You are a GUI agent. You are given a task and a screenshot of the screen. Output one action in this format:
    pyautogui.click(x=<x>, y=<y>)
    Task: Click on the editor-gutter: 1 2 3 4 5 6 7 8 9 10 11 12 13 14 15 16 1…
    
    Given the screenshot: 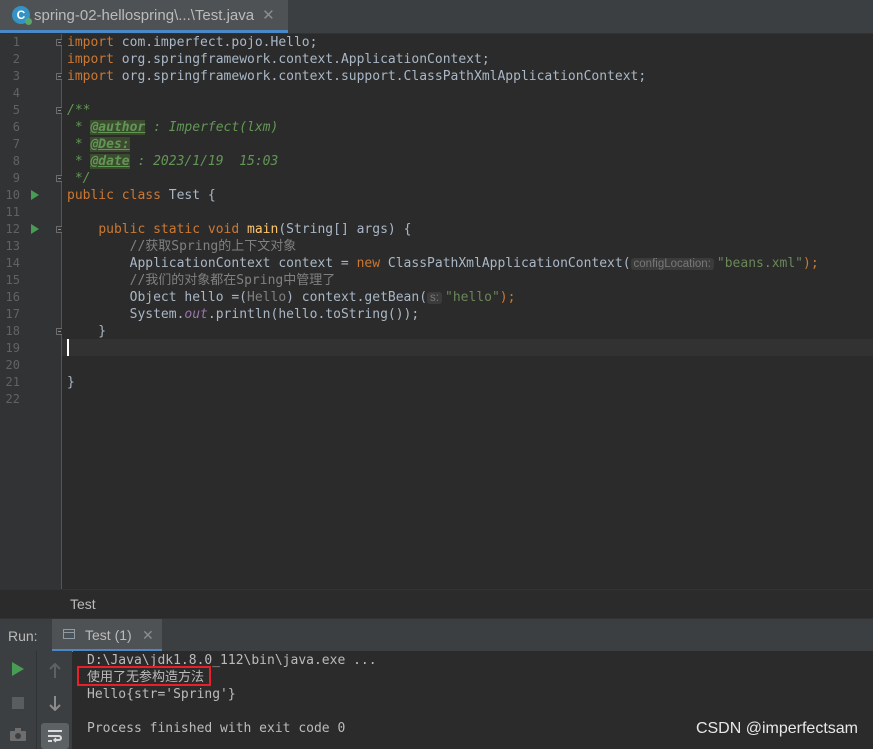 What is the action you would take?
    pyautogui.click(x=31, y=311)
    